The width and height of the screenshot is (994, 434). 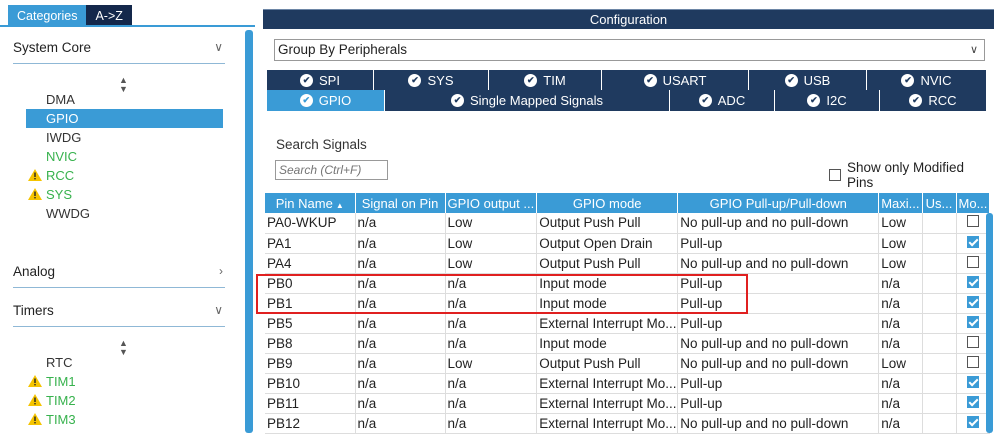 I want to click on sidebar-scrollbar, so click(x=249, y=231).